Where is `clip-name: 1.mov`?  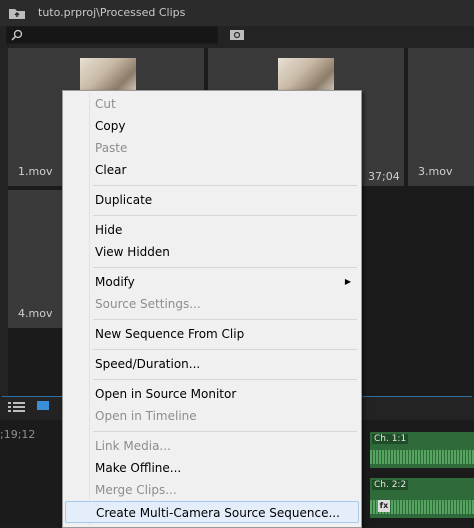 clip-name: 1.mov is located at coordinates (35, 171).